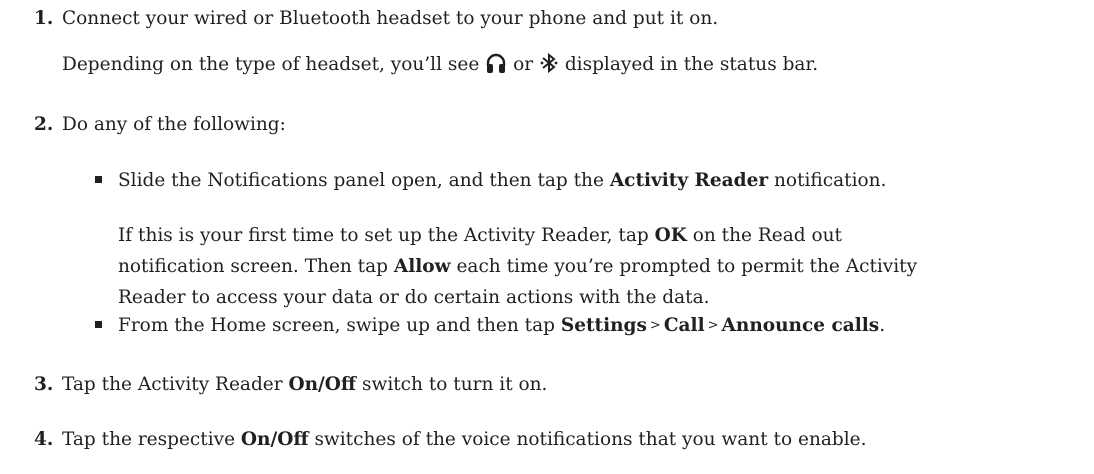 The height and width of the screenshot is (474, 1094). I want to click on para-l1-post: on the Read out, so click(767, 235).